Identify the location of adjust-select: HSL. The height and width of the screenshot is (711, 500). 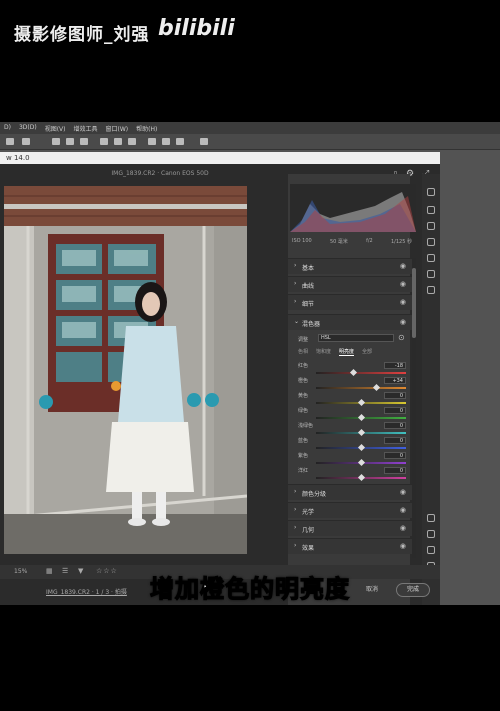
(356, 338).